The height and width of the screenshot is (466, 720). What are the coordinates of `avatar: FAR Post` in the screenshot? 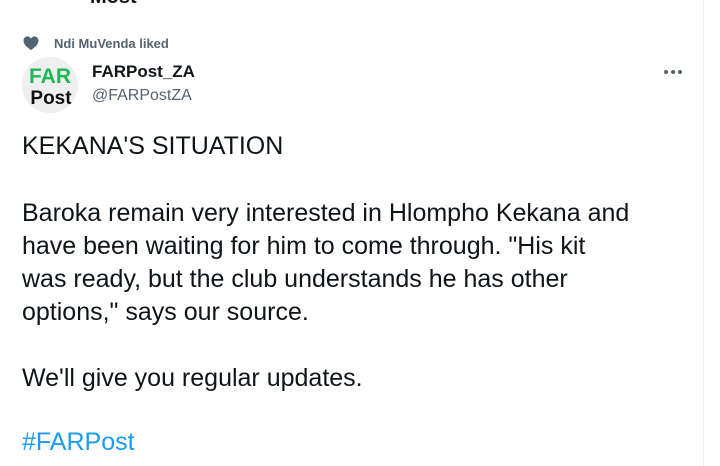 It's located at (50, 85).